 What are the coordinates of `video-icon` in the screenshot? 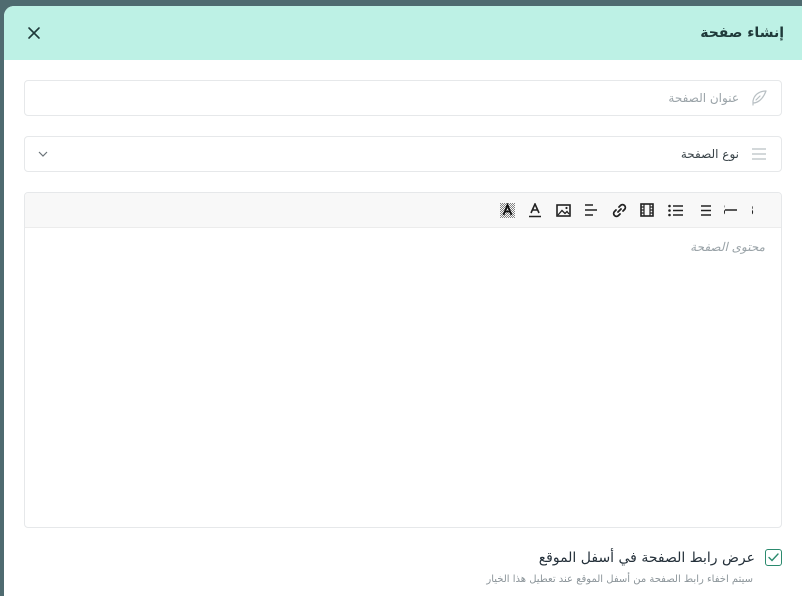 It's located at (647, 210).